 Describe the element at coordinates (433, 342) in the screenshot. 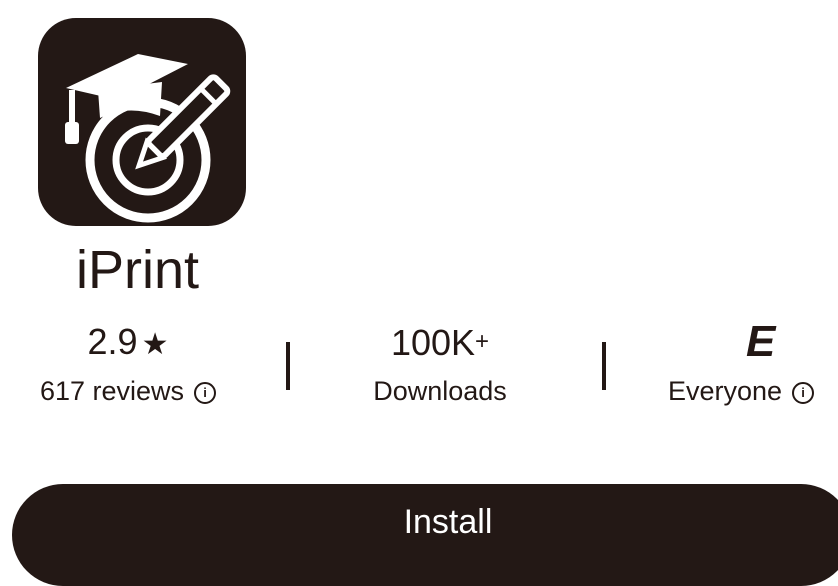

I see `downloads-value: 100K` at that location.